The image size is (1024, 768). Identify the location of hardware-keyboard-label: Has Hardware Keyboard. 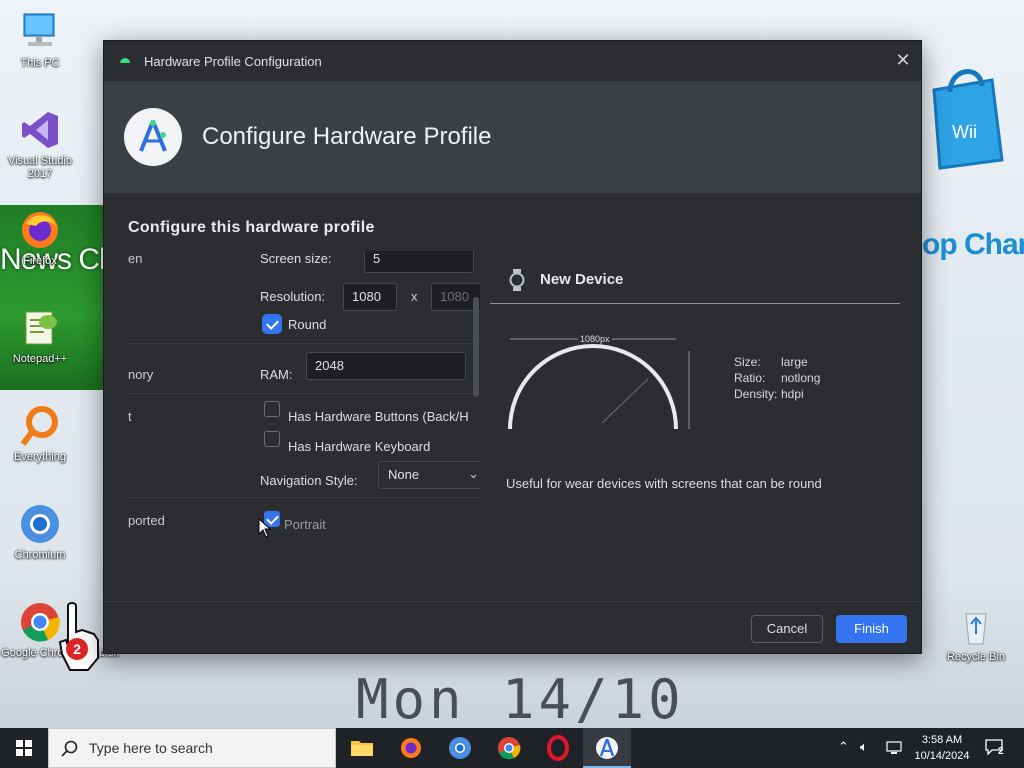
(359, 446).